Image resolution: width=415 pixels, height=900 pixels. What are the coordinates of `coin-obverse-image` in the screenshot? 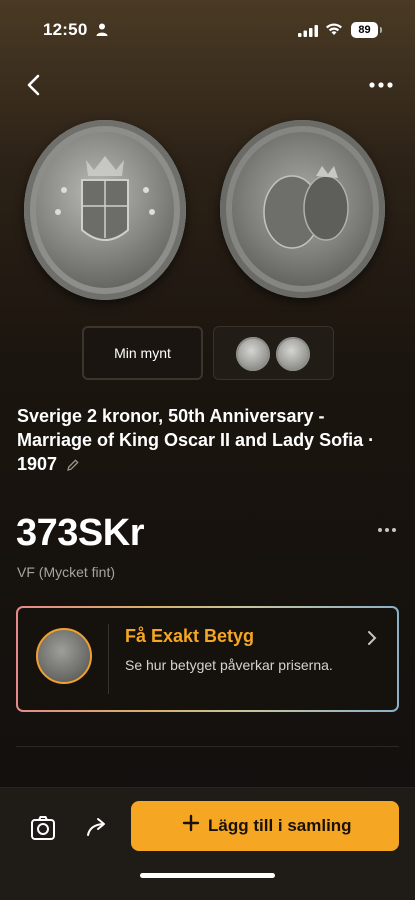 It's located at (105, 210).